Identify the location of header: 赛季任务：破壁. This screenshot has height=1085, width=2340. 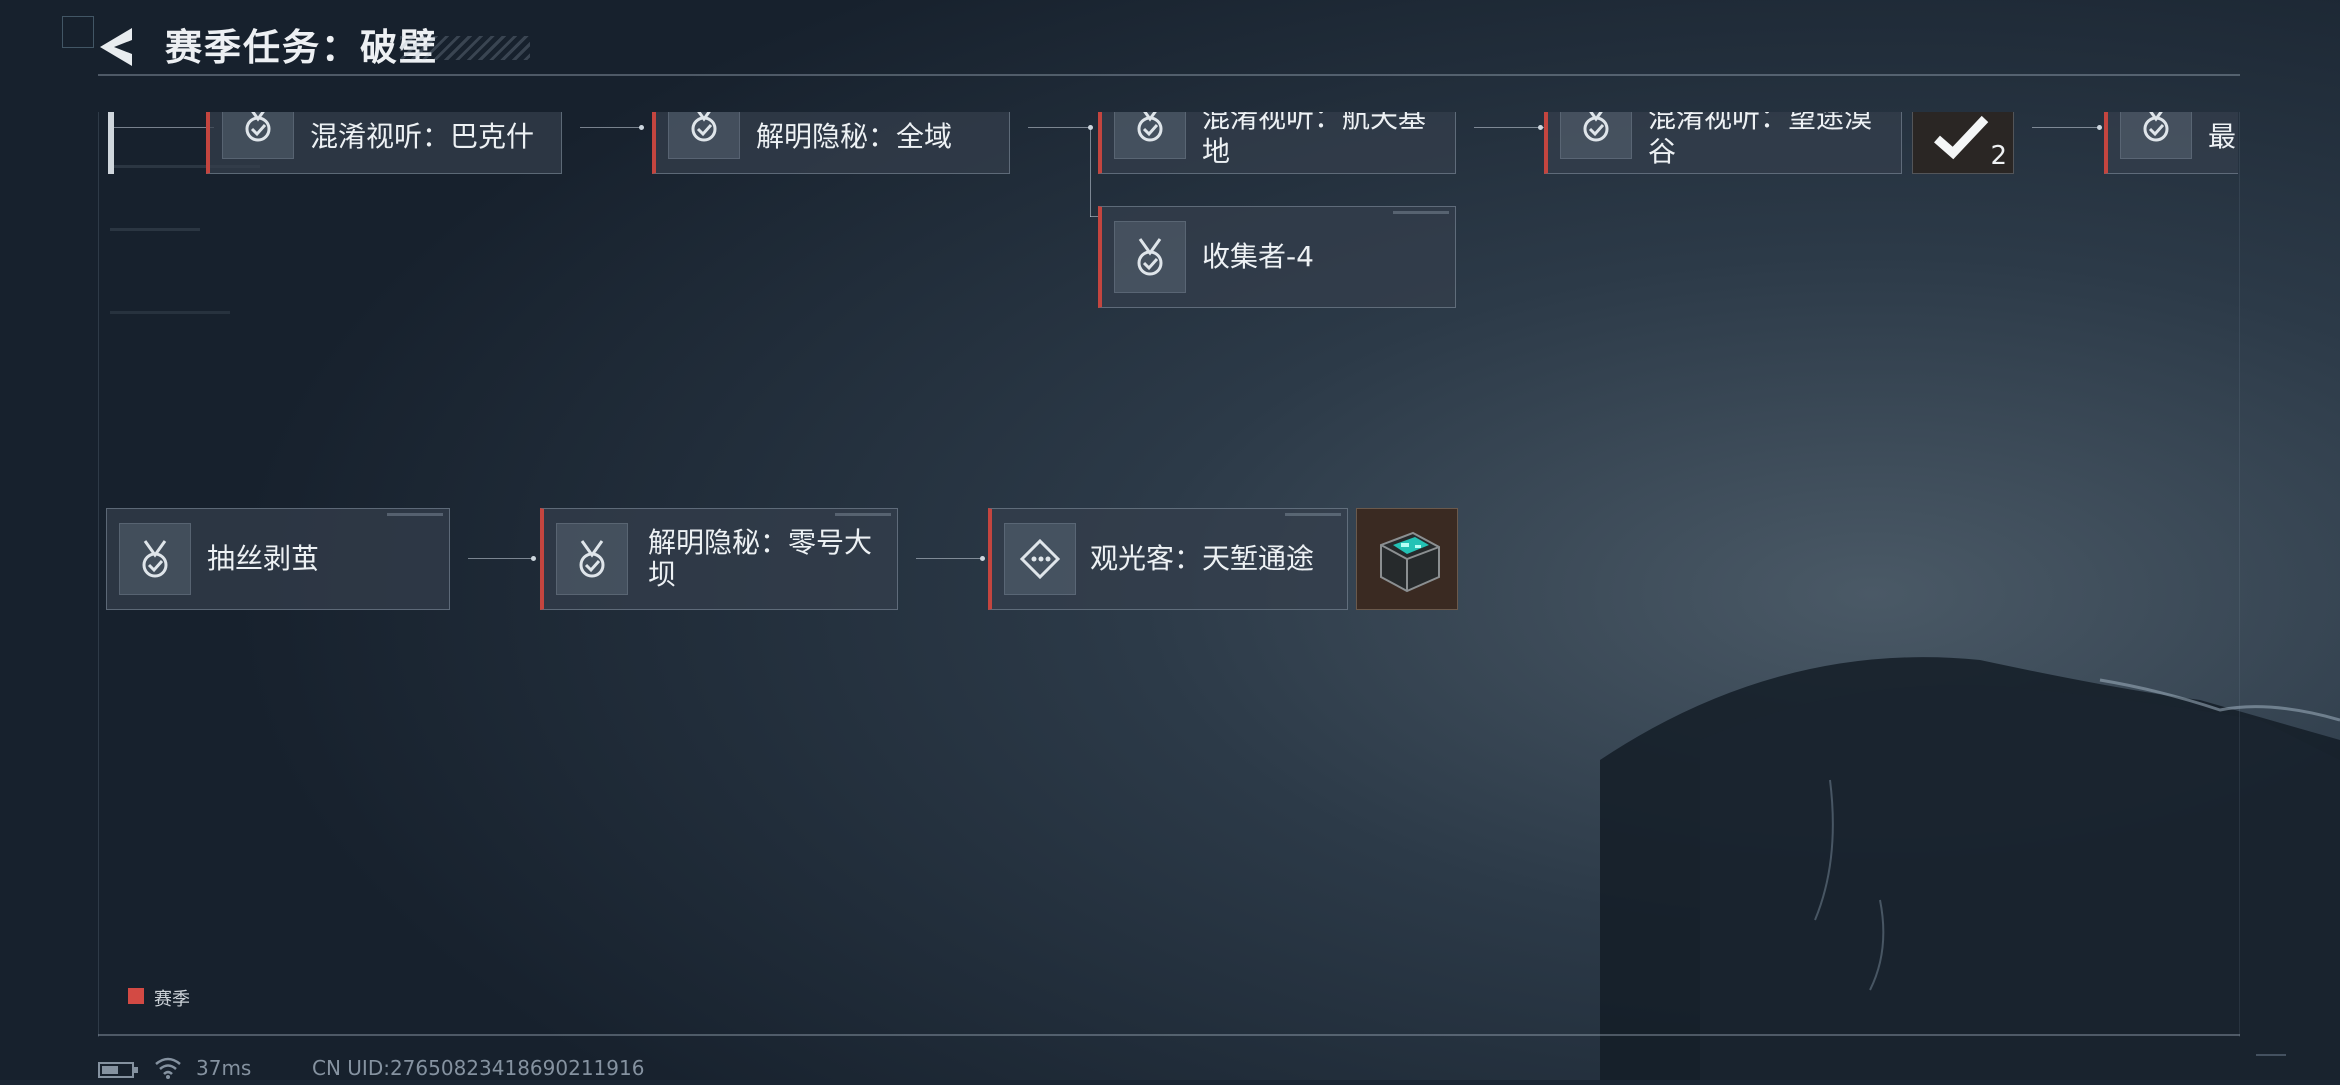
(1170, 40).